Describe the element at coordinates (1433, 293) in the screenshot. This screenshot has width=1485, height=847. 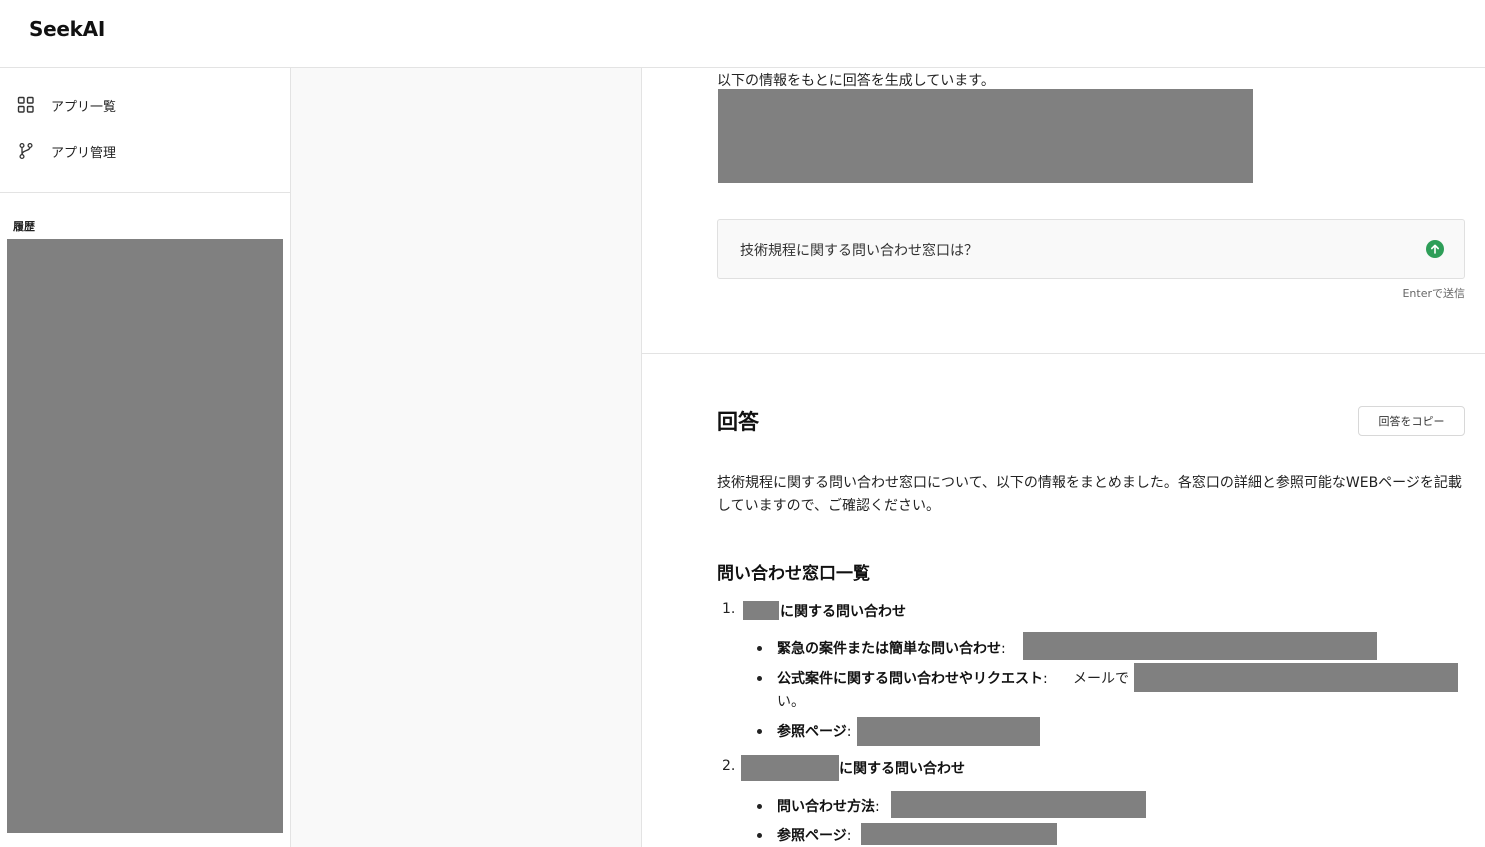
I see `send-hint: Enterで送信` at that location.